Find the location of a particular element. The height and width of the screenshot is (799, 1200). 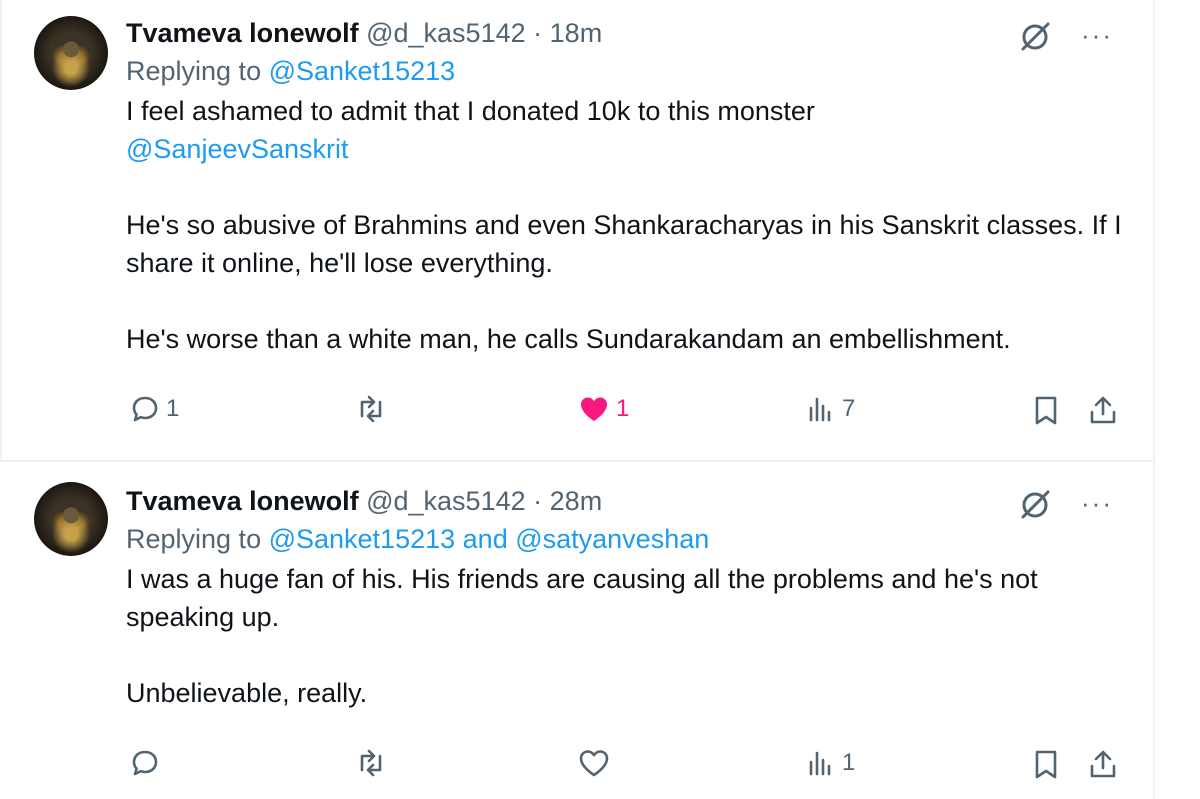

like-button is located at coordinates (597, 763).